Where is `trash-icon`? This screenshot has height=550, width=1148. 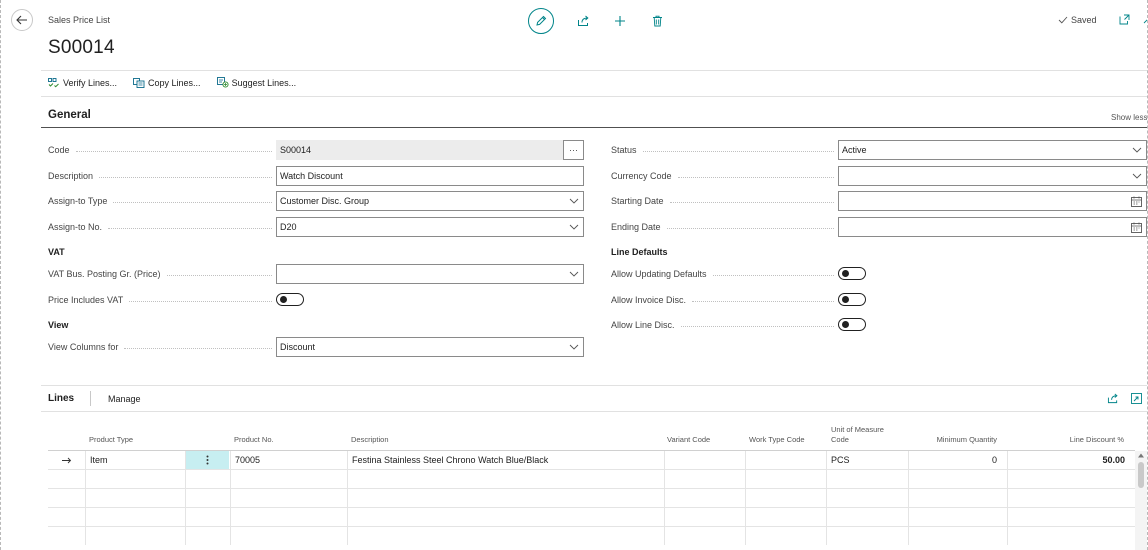 trash-icon is located at coordinates (657, 21).